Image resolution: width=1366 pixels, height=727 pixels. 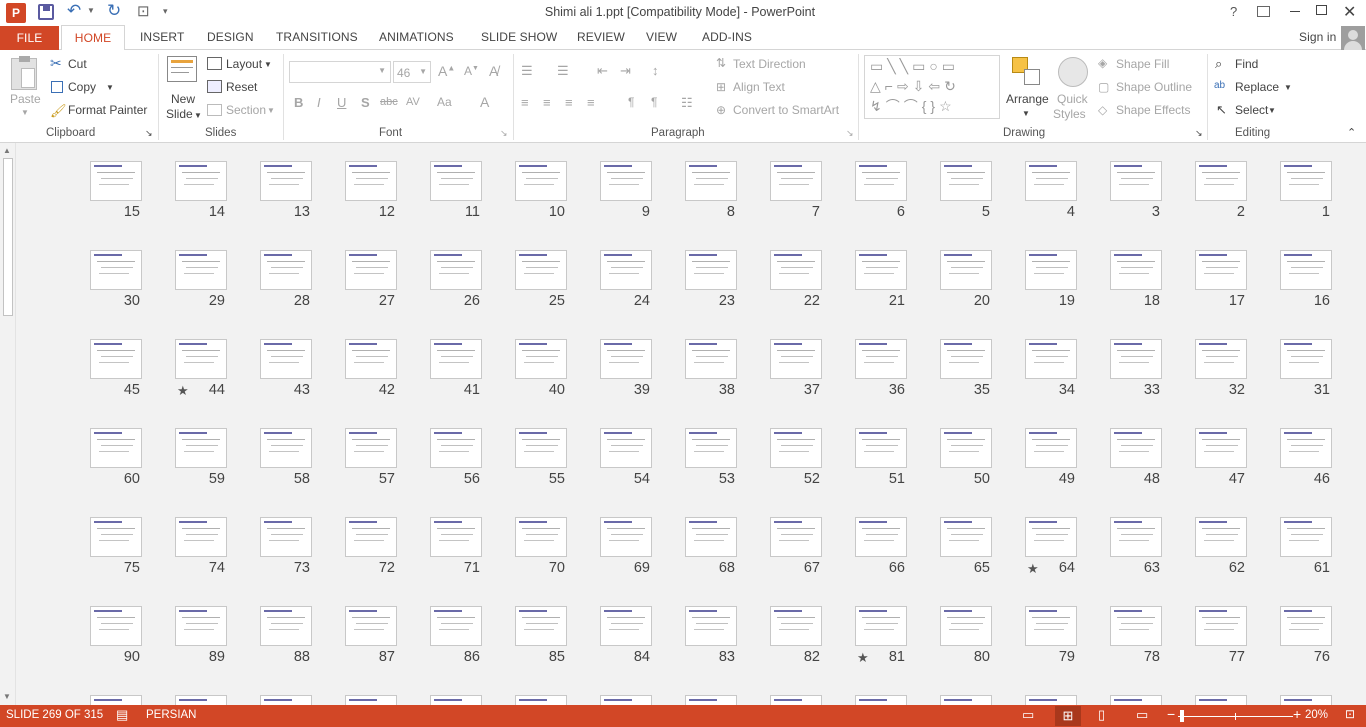 What do you see at coordinates (143, 11) in the screenshot?
I see `start-slideshow-icon: ⊡` at bounding box center [143, 11].